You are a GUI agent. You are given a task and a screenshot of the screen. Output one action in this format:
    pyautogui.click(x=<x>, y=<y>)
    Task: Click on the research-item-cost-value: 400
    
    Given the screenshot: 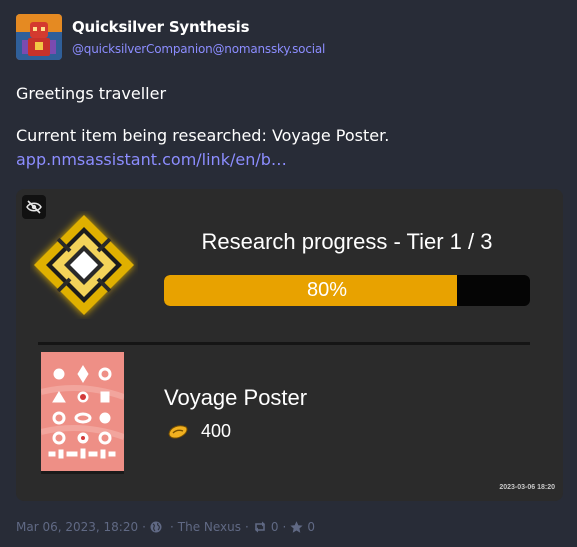 What is the action you would take?
    pyautogui.click(x=216, y=431)
    